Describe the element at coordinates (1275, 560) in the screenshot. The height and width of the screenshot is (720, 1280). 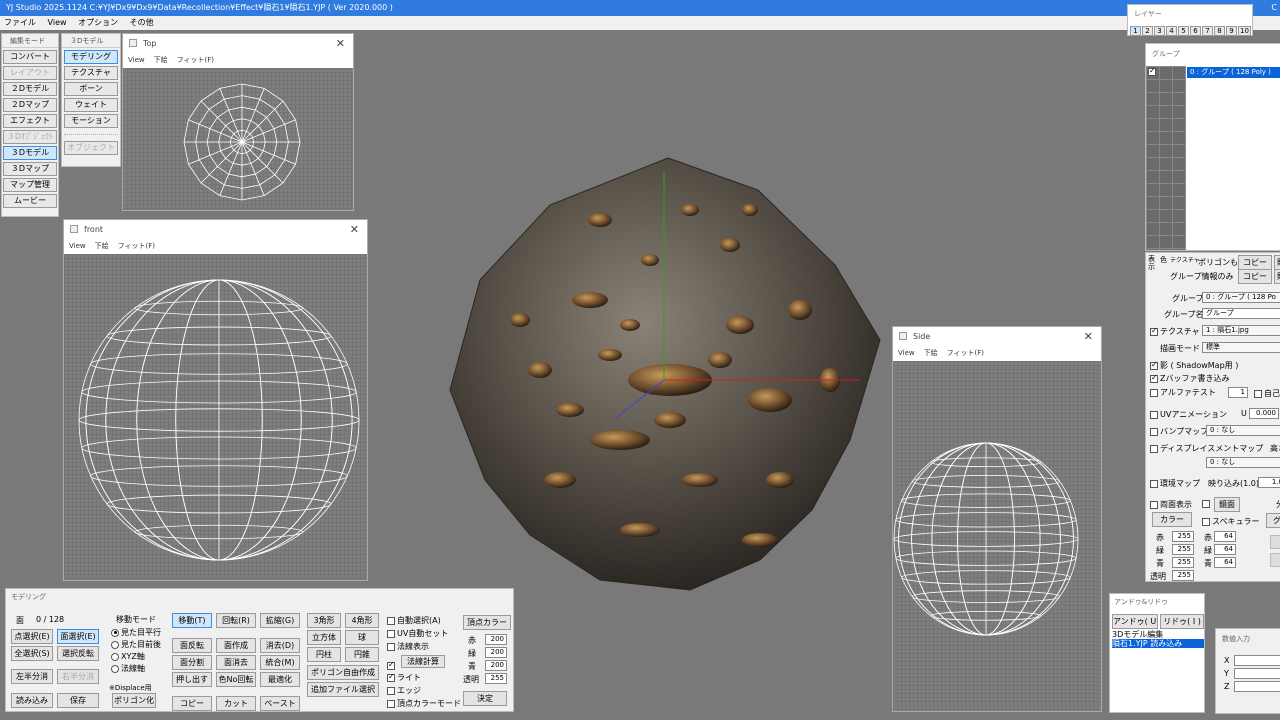
I see `specular-swatch` at that location.